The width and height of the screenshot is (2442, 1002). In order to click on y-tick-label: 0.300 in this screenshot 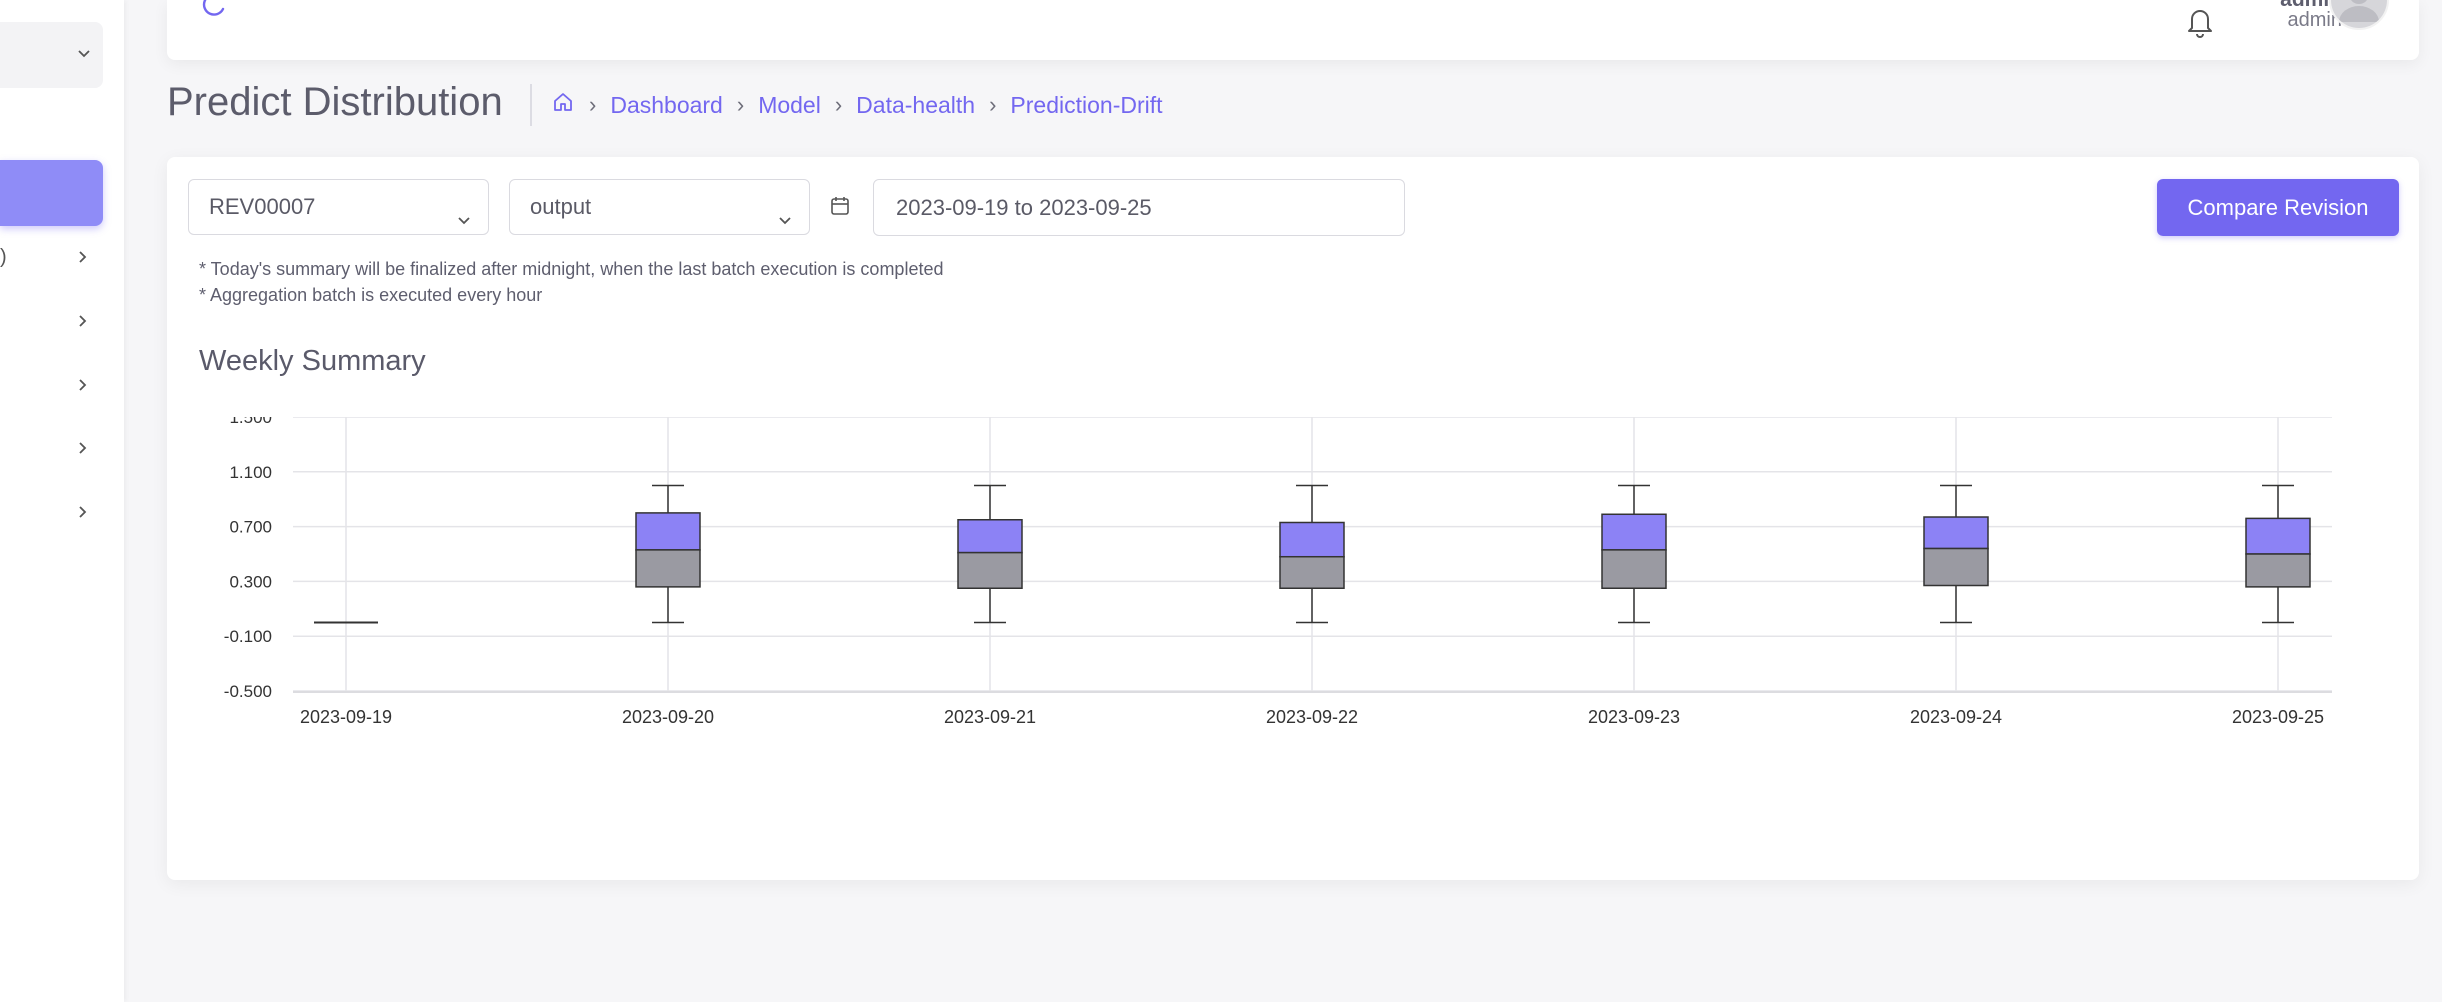, I will do `click(250, 581)`.